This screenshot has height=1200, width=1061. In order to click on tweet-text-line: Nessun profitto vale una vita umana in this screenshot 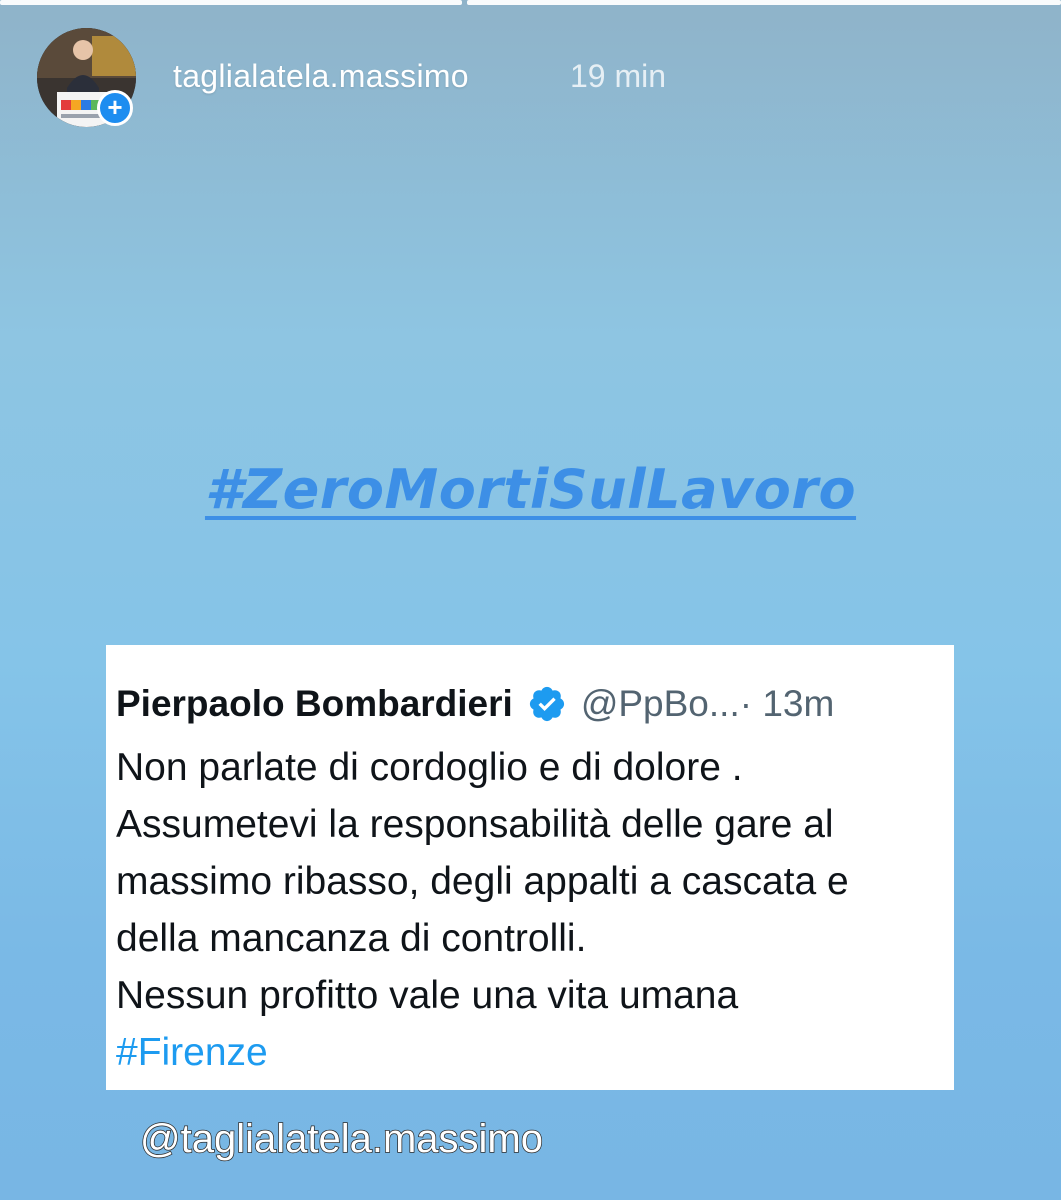, I will do `click(427, 995)`.